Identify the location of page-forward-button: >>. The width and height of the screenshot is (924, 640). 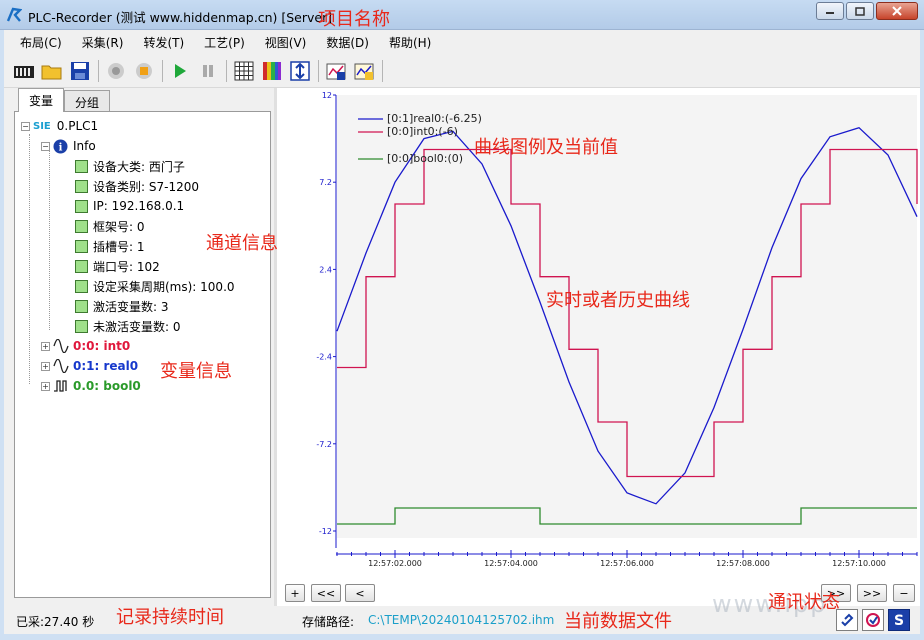
(872, 593).